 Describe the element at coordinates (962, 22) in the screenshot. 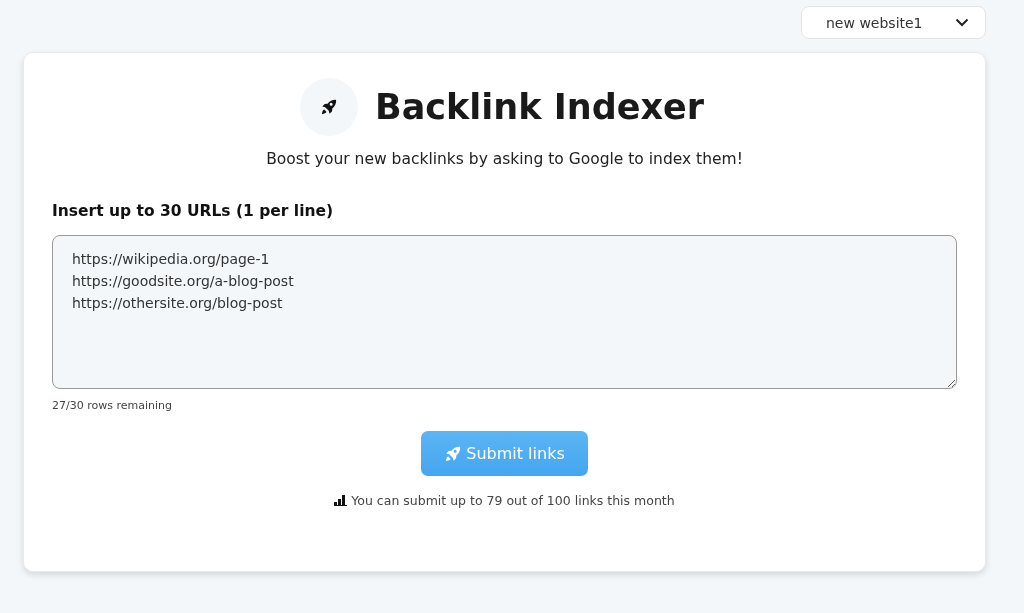

I see `chevron-down-icon` at that location.